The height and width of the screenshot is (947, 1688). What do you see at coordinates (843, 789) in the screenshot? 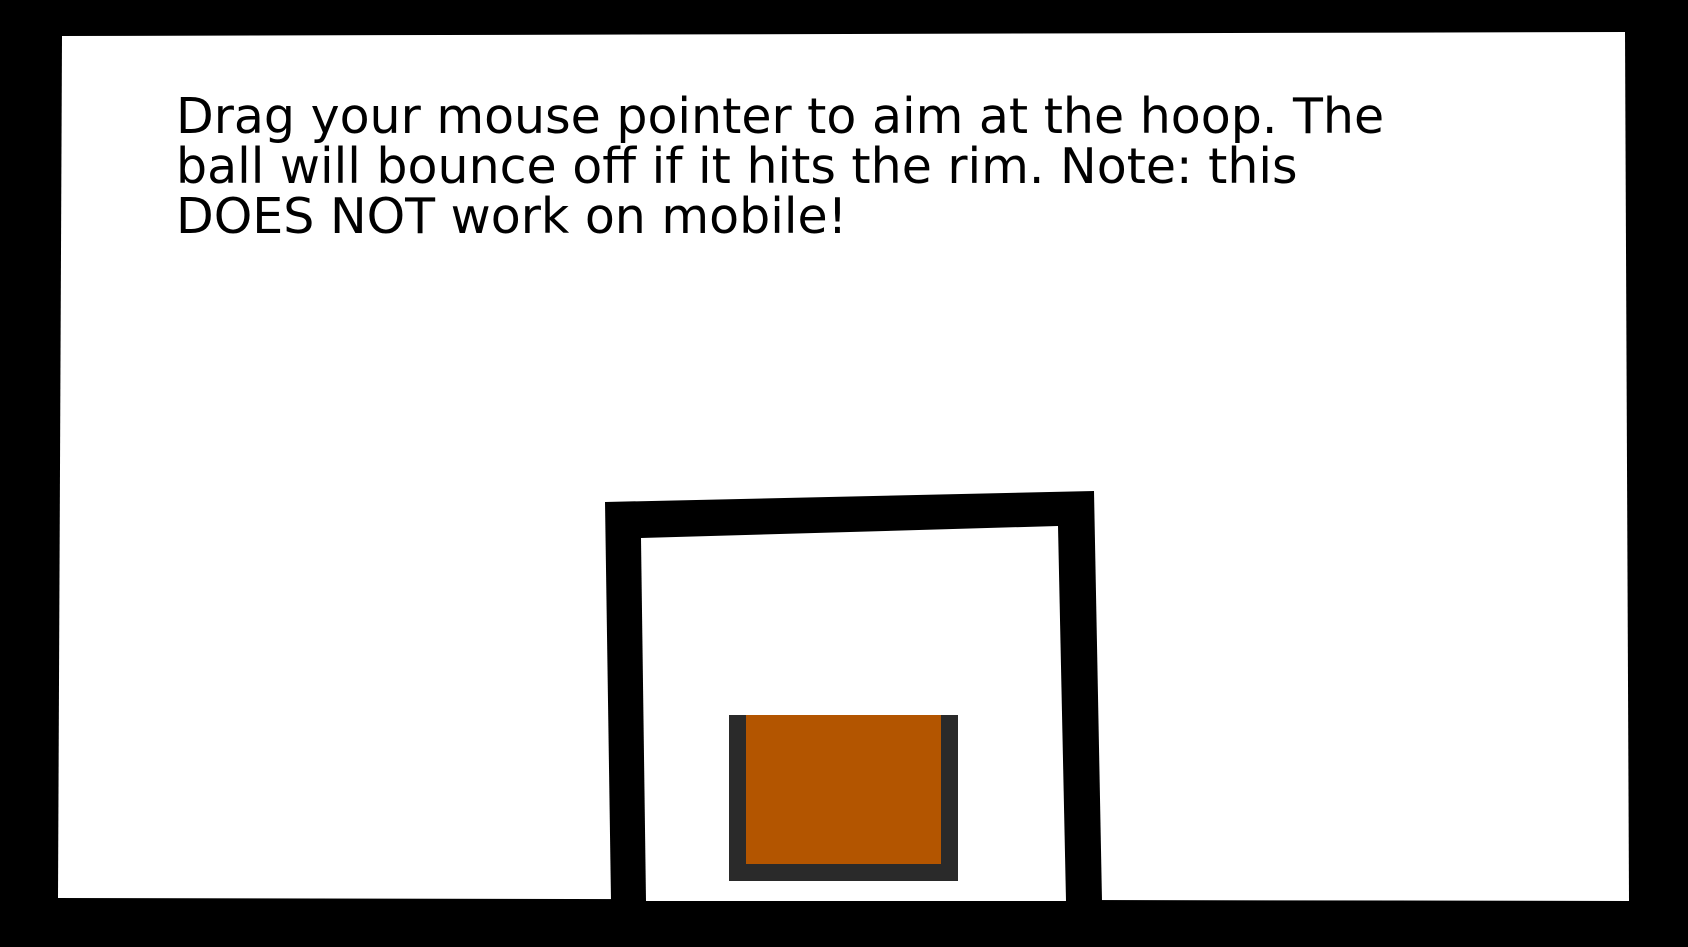
I see `ball` at bounding box center [843, 789].